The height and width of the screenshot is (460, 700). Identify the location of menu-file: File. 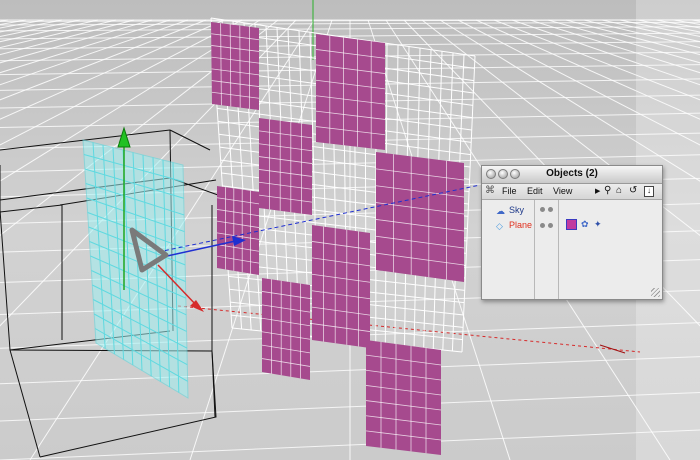
(509, 191).